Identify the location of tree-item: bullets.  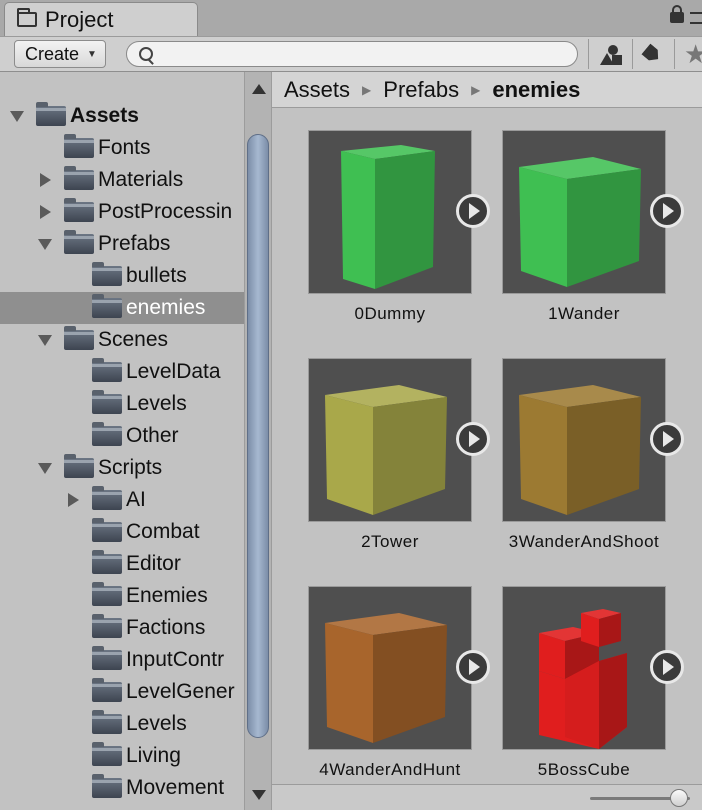
(122, 276).